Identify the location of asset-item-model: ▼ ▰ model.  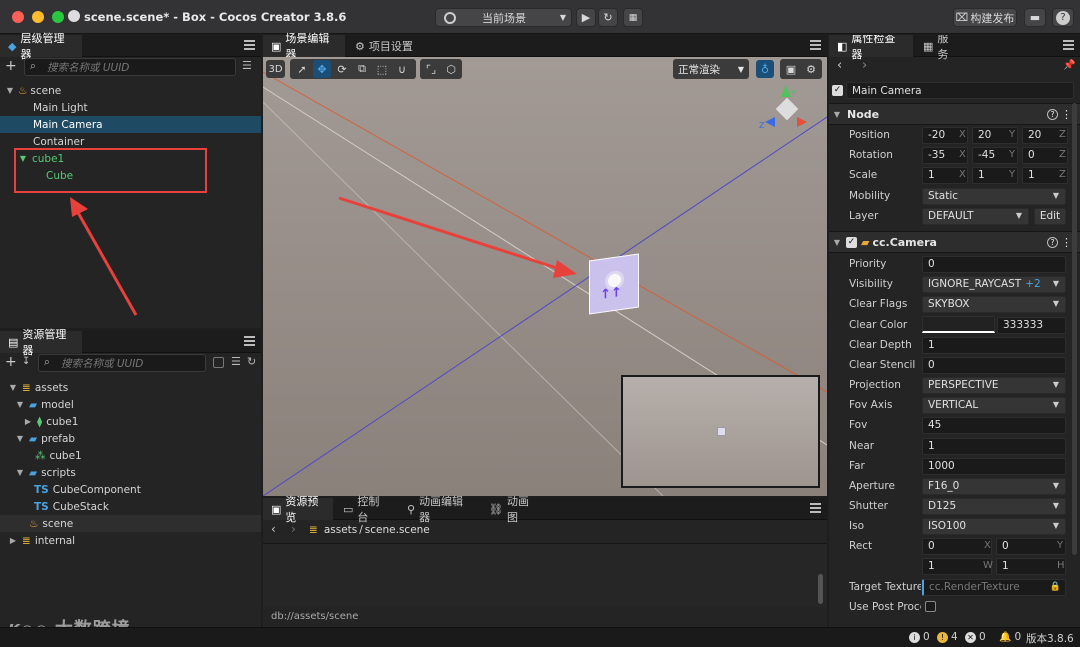
(130, 404).